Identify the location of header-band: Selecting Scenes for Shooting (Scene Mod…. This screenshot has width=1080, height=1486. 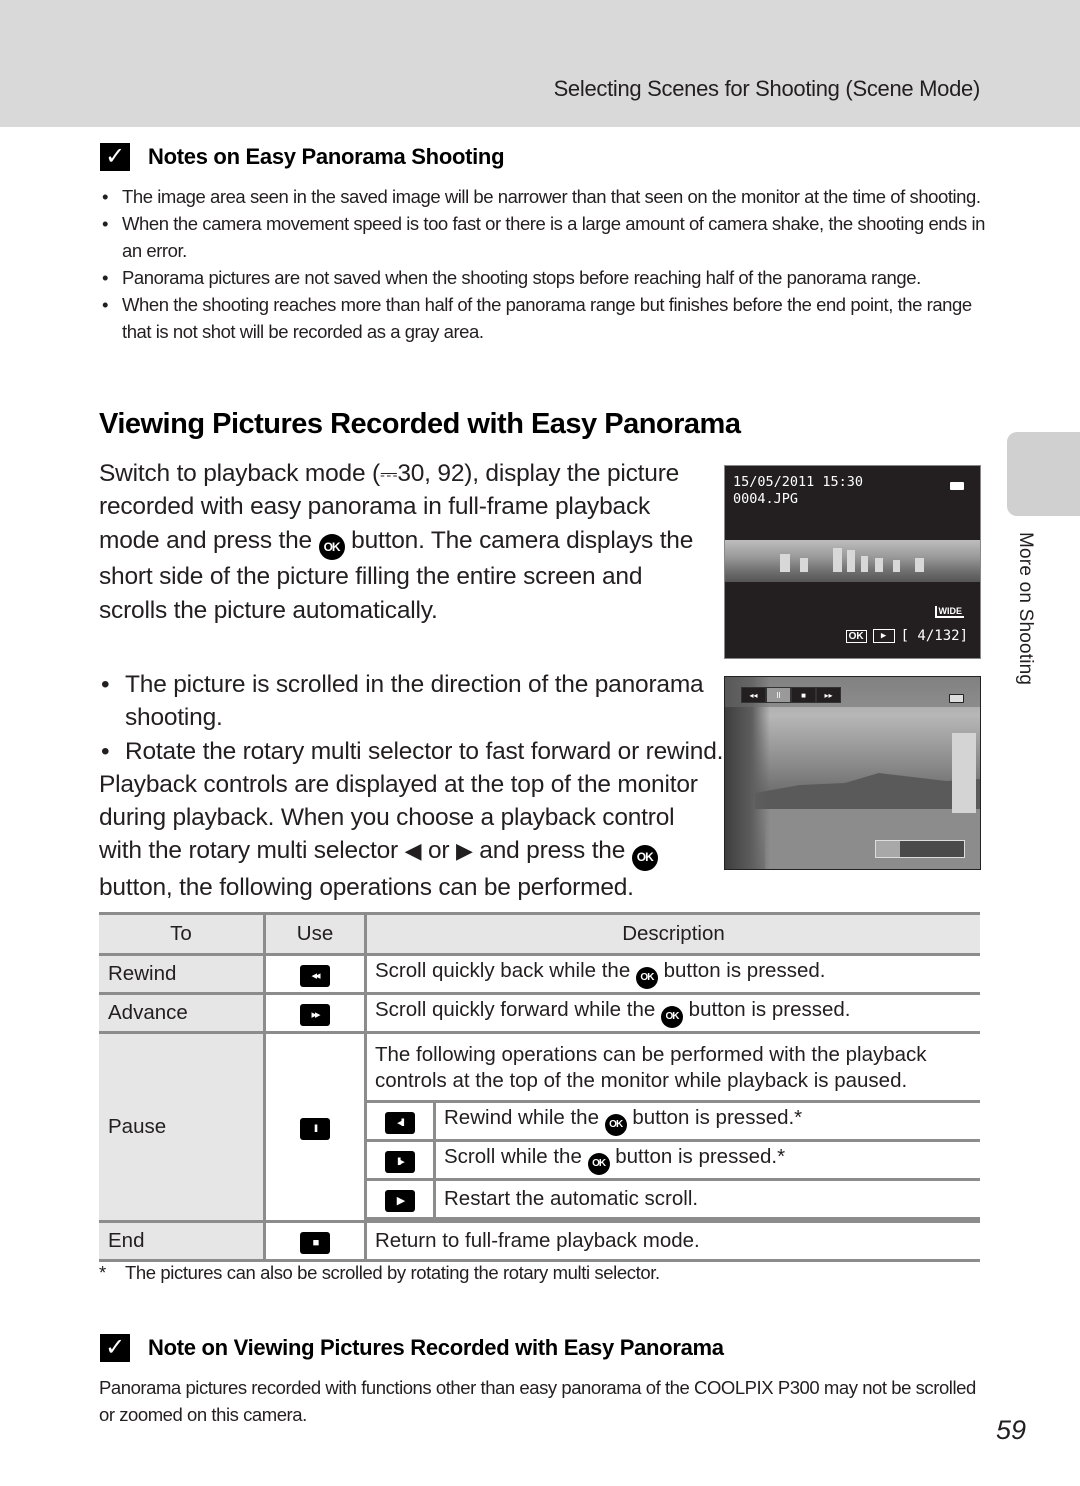
(540, 63).